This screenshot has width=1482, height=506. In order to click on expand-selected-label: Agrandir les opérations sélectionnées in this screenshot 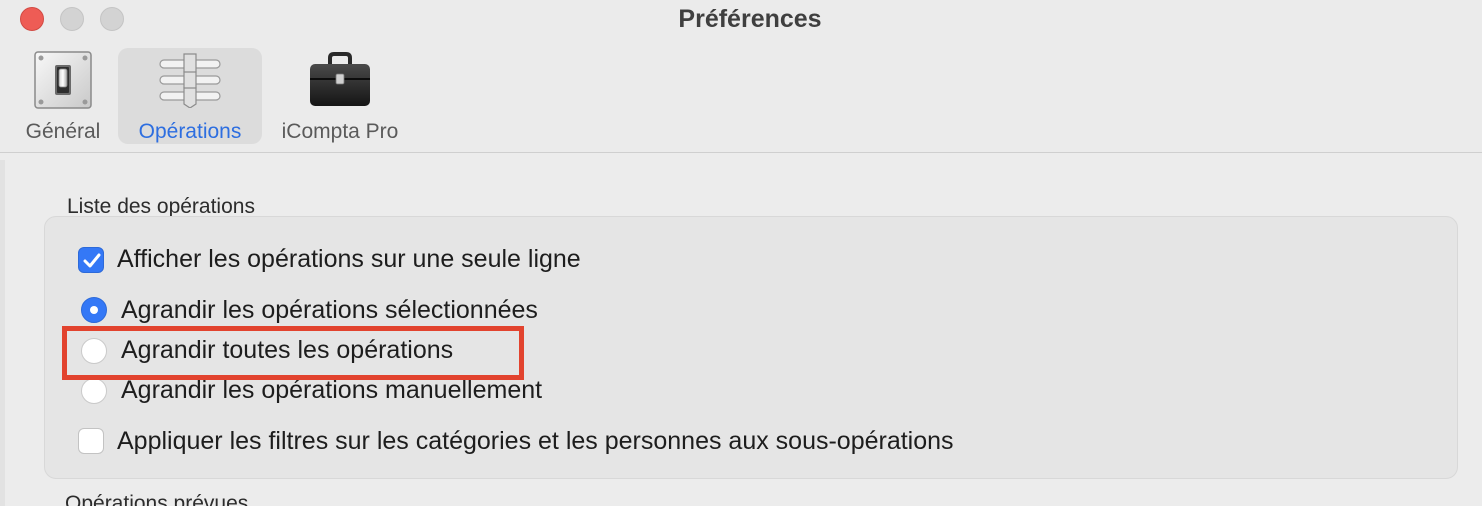, I will do `click(329, 310)`.